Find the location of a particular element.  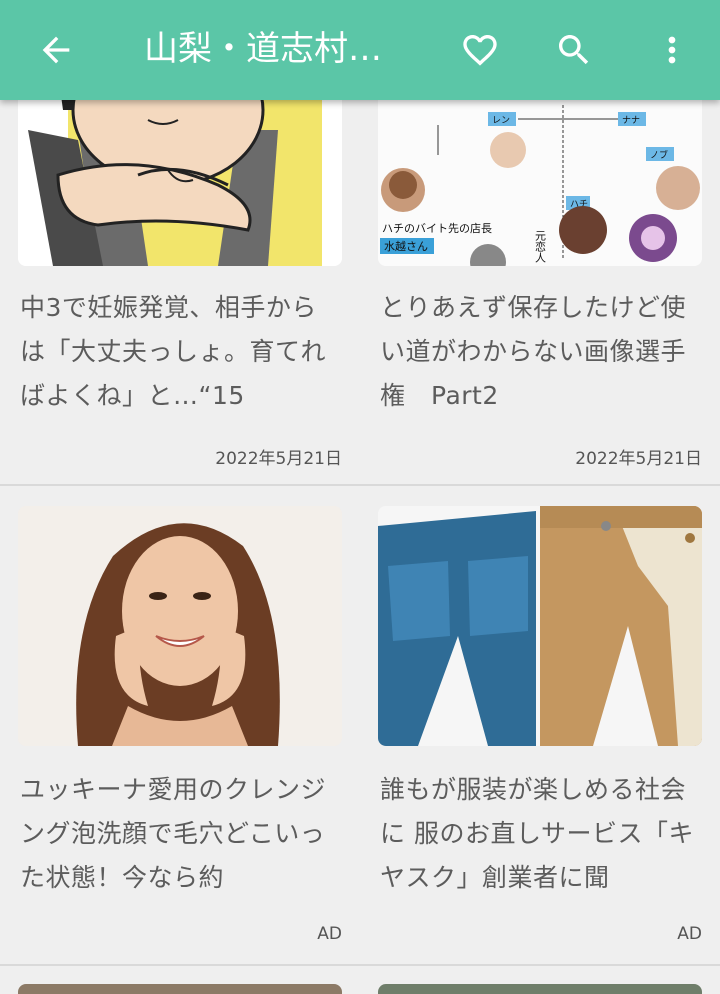

ad-title: 誰もが服装が楽しめる社会に 服のお直しサービス「キヤスク」創業者に聞 is located at coordinates (541, 834).